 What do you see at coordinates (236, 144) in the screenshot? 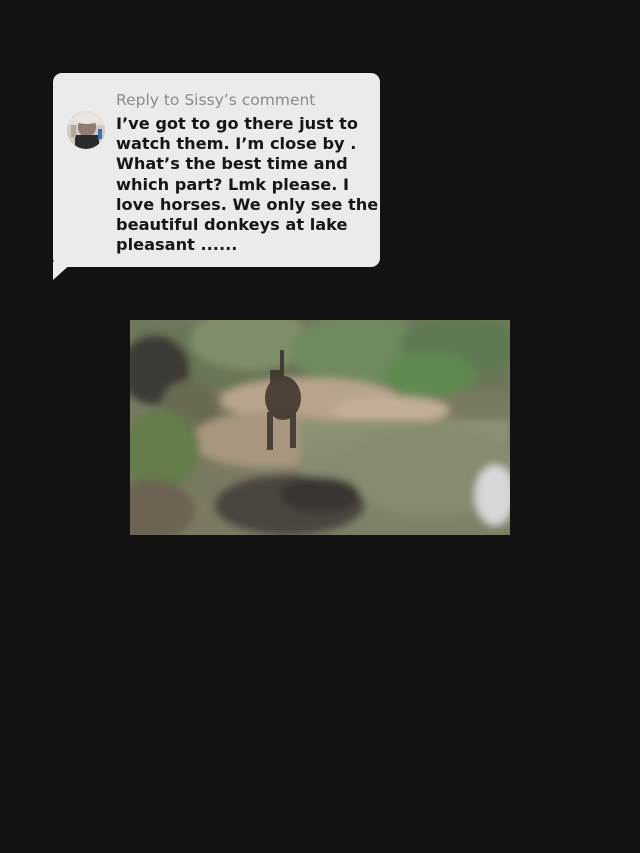
I see `comment-line: watch them. I’m close by .` at bounding box center [236, 144].